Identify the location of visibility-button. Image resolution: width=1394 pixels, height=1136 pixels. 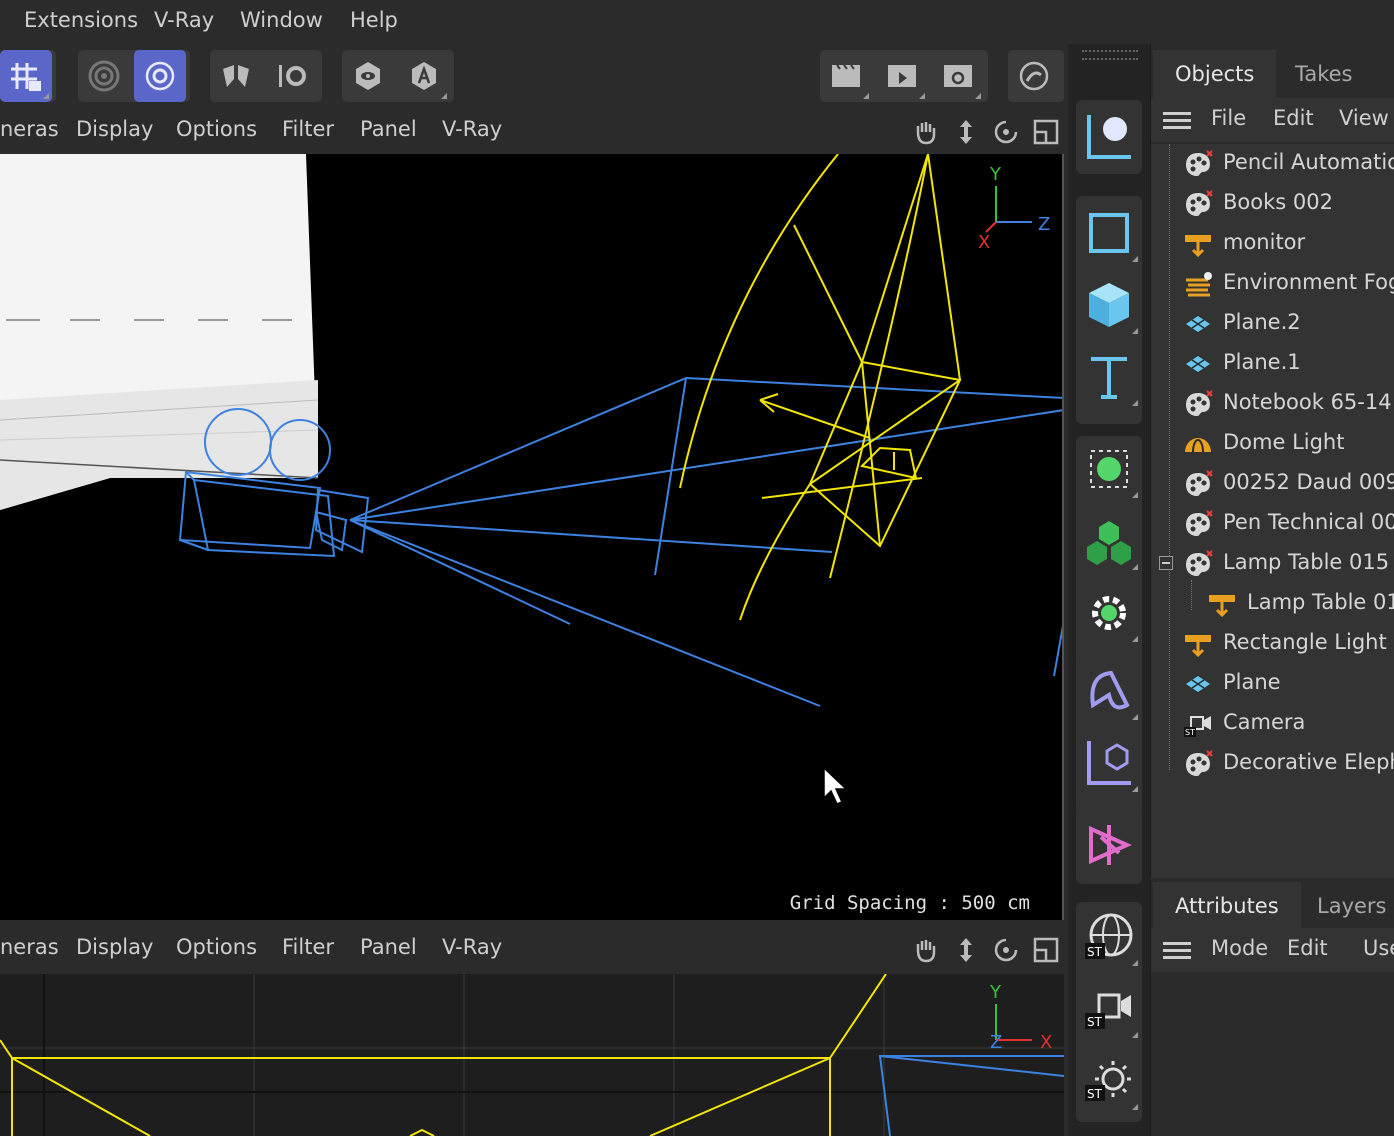
(368, 76).